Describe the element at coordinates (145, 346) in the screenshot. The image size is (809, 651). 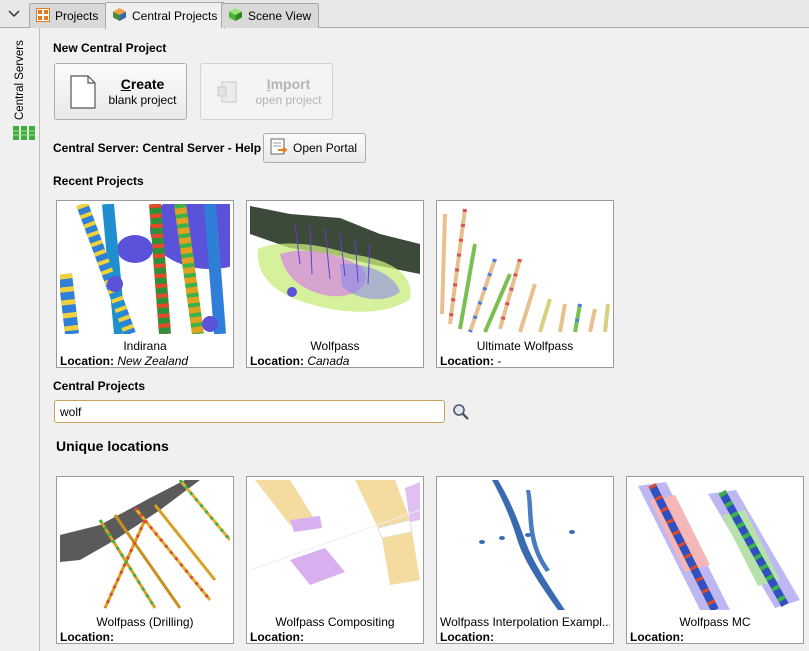
I see `project-name: Indirana` at that location.